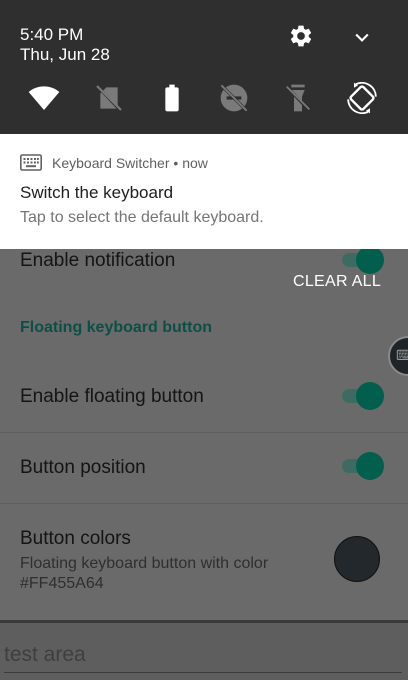 This screenshot has height=680, width=408. What do you see at coordinates (362, 37) in the screenshot?
I see `chevron-down-icon` at bounding box center [362, 37].